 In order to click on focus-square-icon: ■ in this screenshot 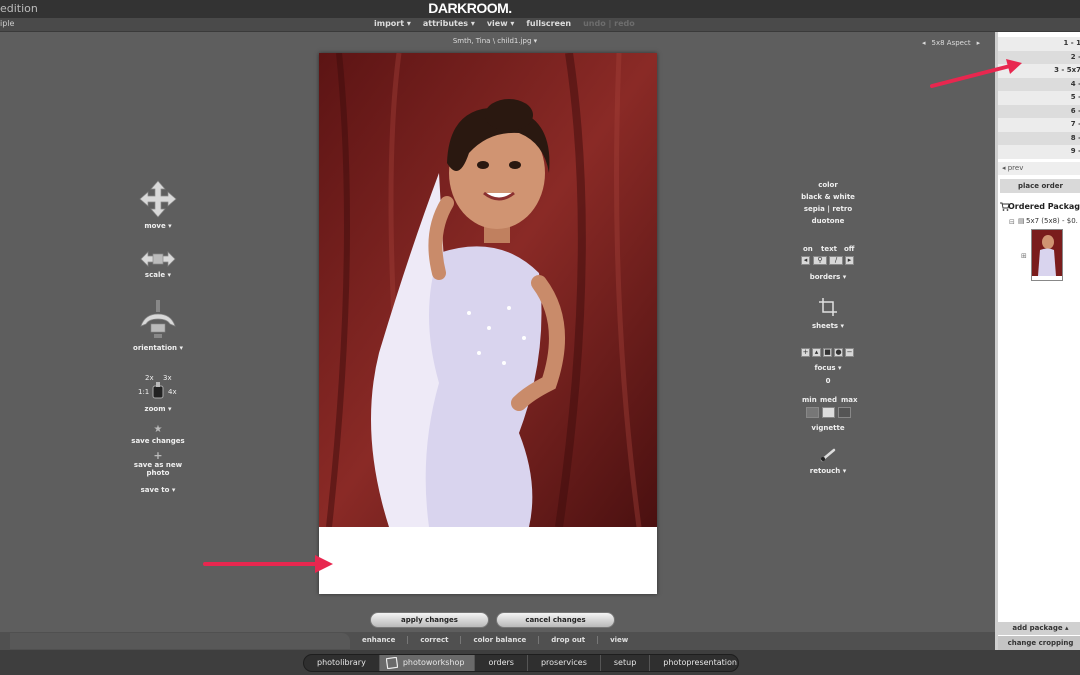, I will do `click(827, 352)`.